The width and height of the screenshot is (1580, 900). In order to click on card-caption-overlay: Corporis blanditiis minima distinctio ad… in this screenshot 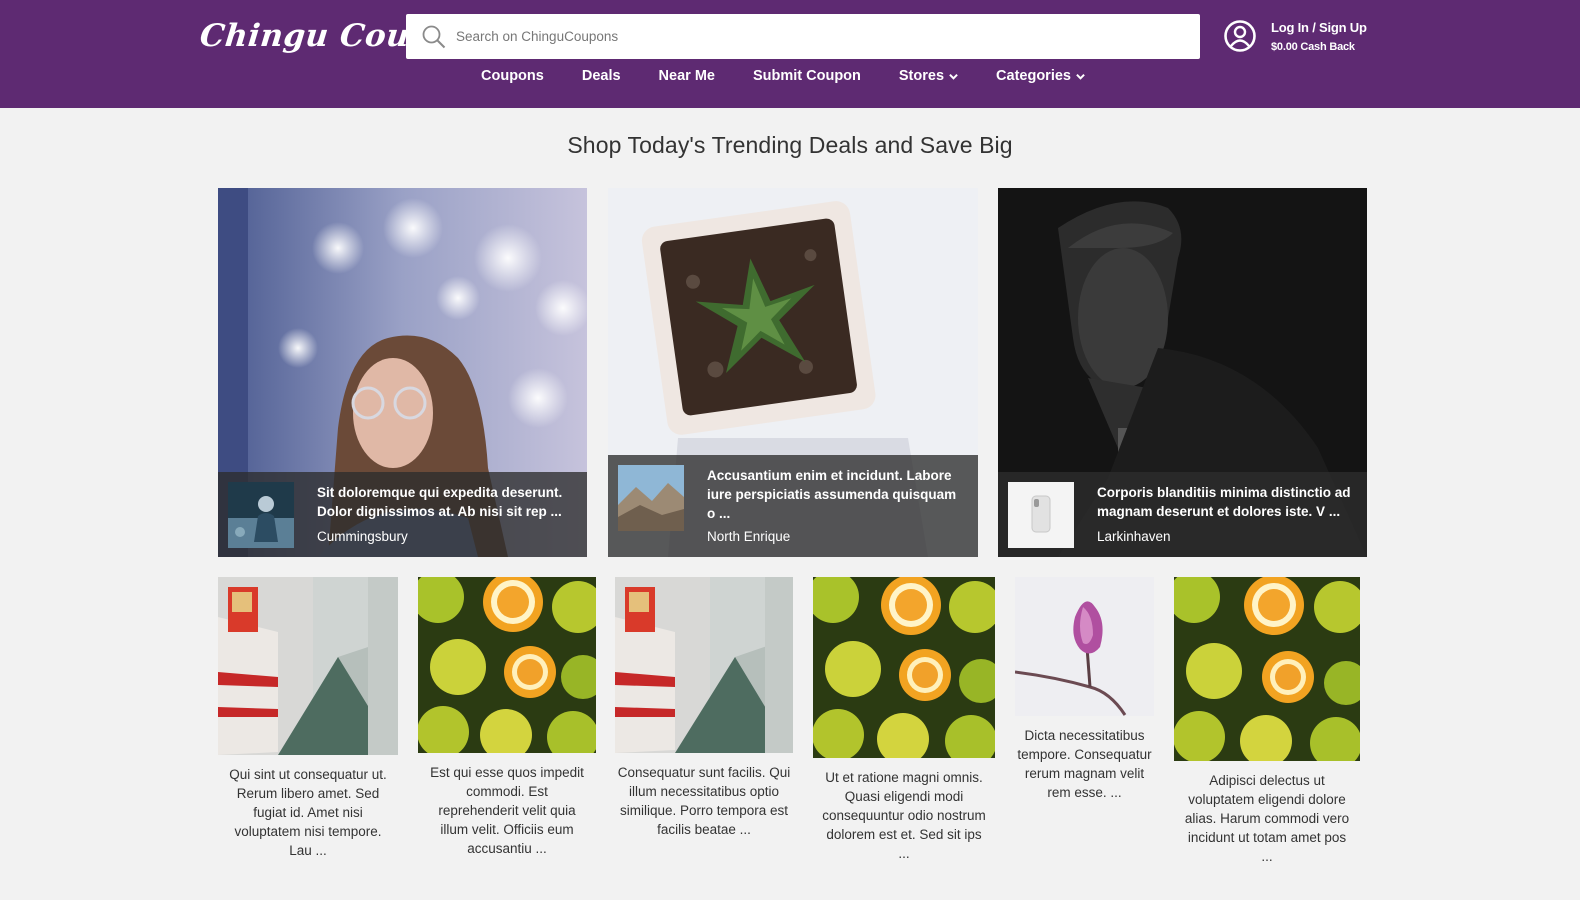, I will do `click(1182, 514)`.